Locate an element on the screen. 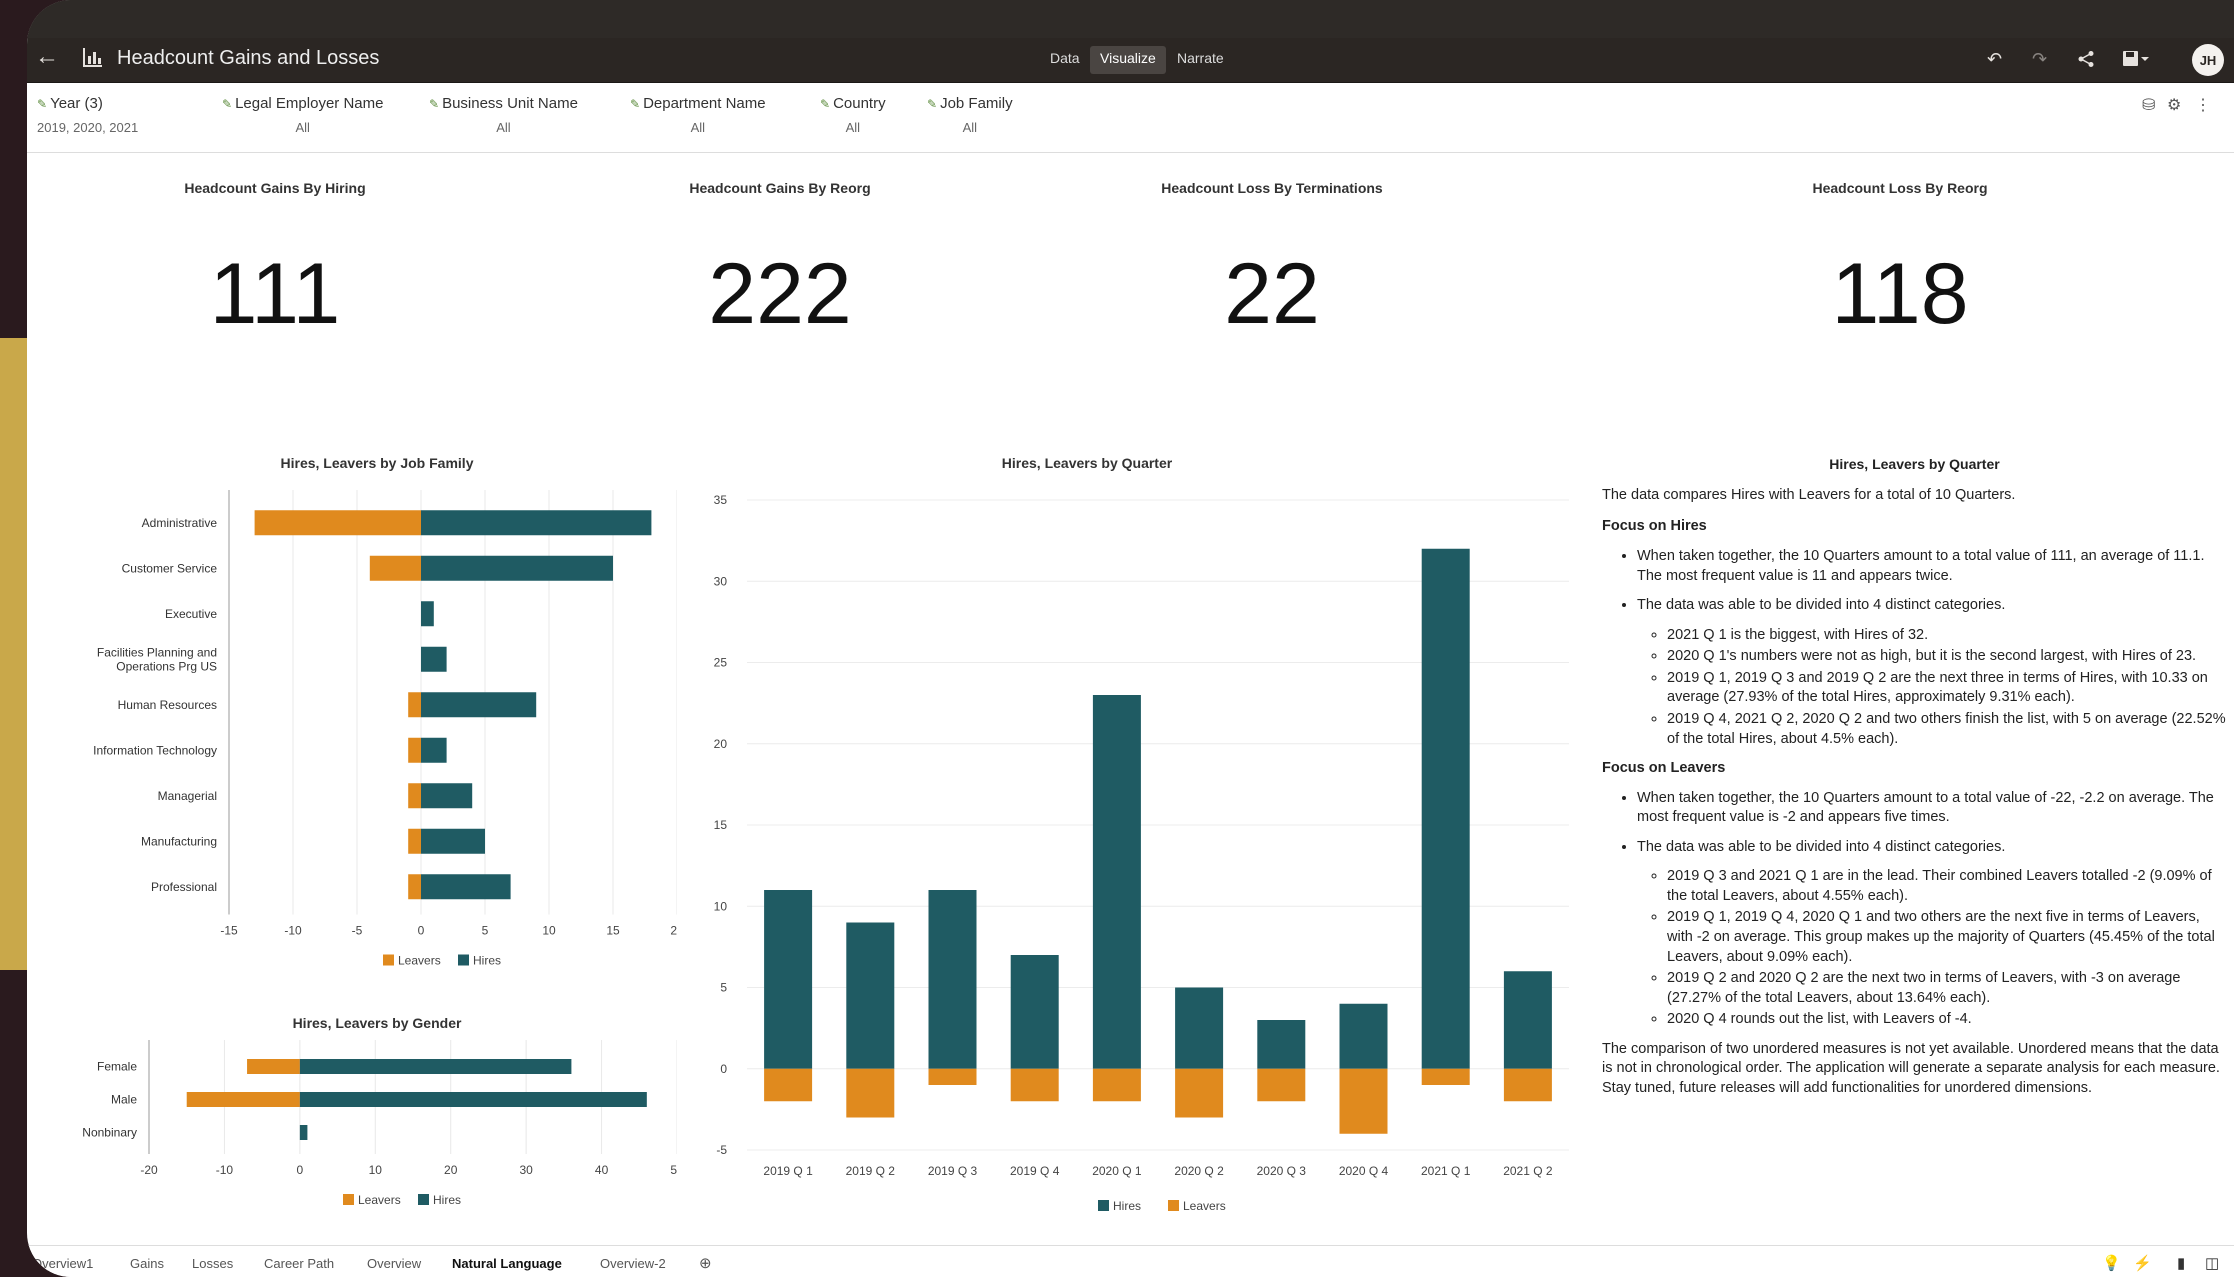 The height and width of the screenshot is (1277, 2234). kpi-value: 111 is located at coordinates (275, 294).